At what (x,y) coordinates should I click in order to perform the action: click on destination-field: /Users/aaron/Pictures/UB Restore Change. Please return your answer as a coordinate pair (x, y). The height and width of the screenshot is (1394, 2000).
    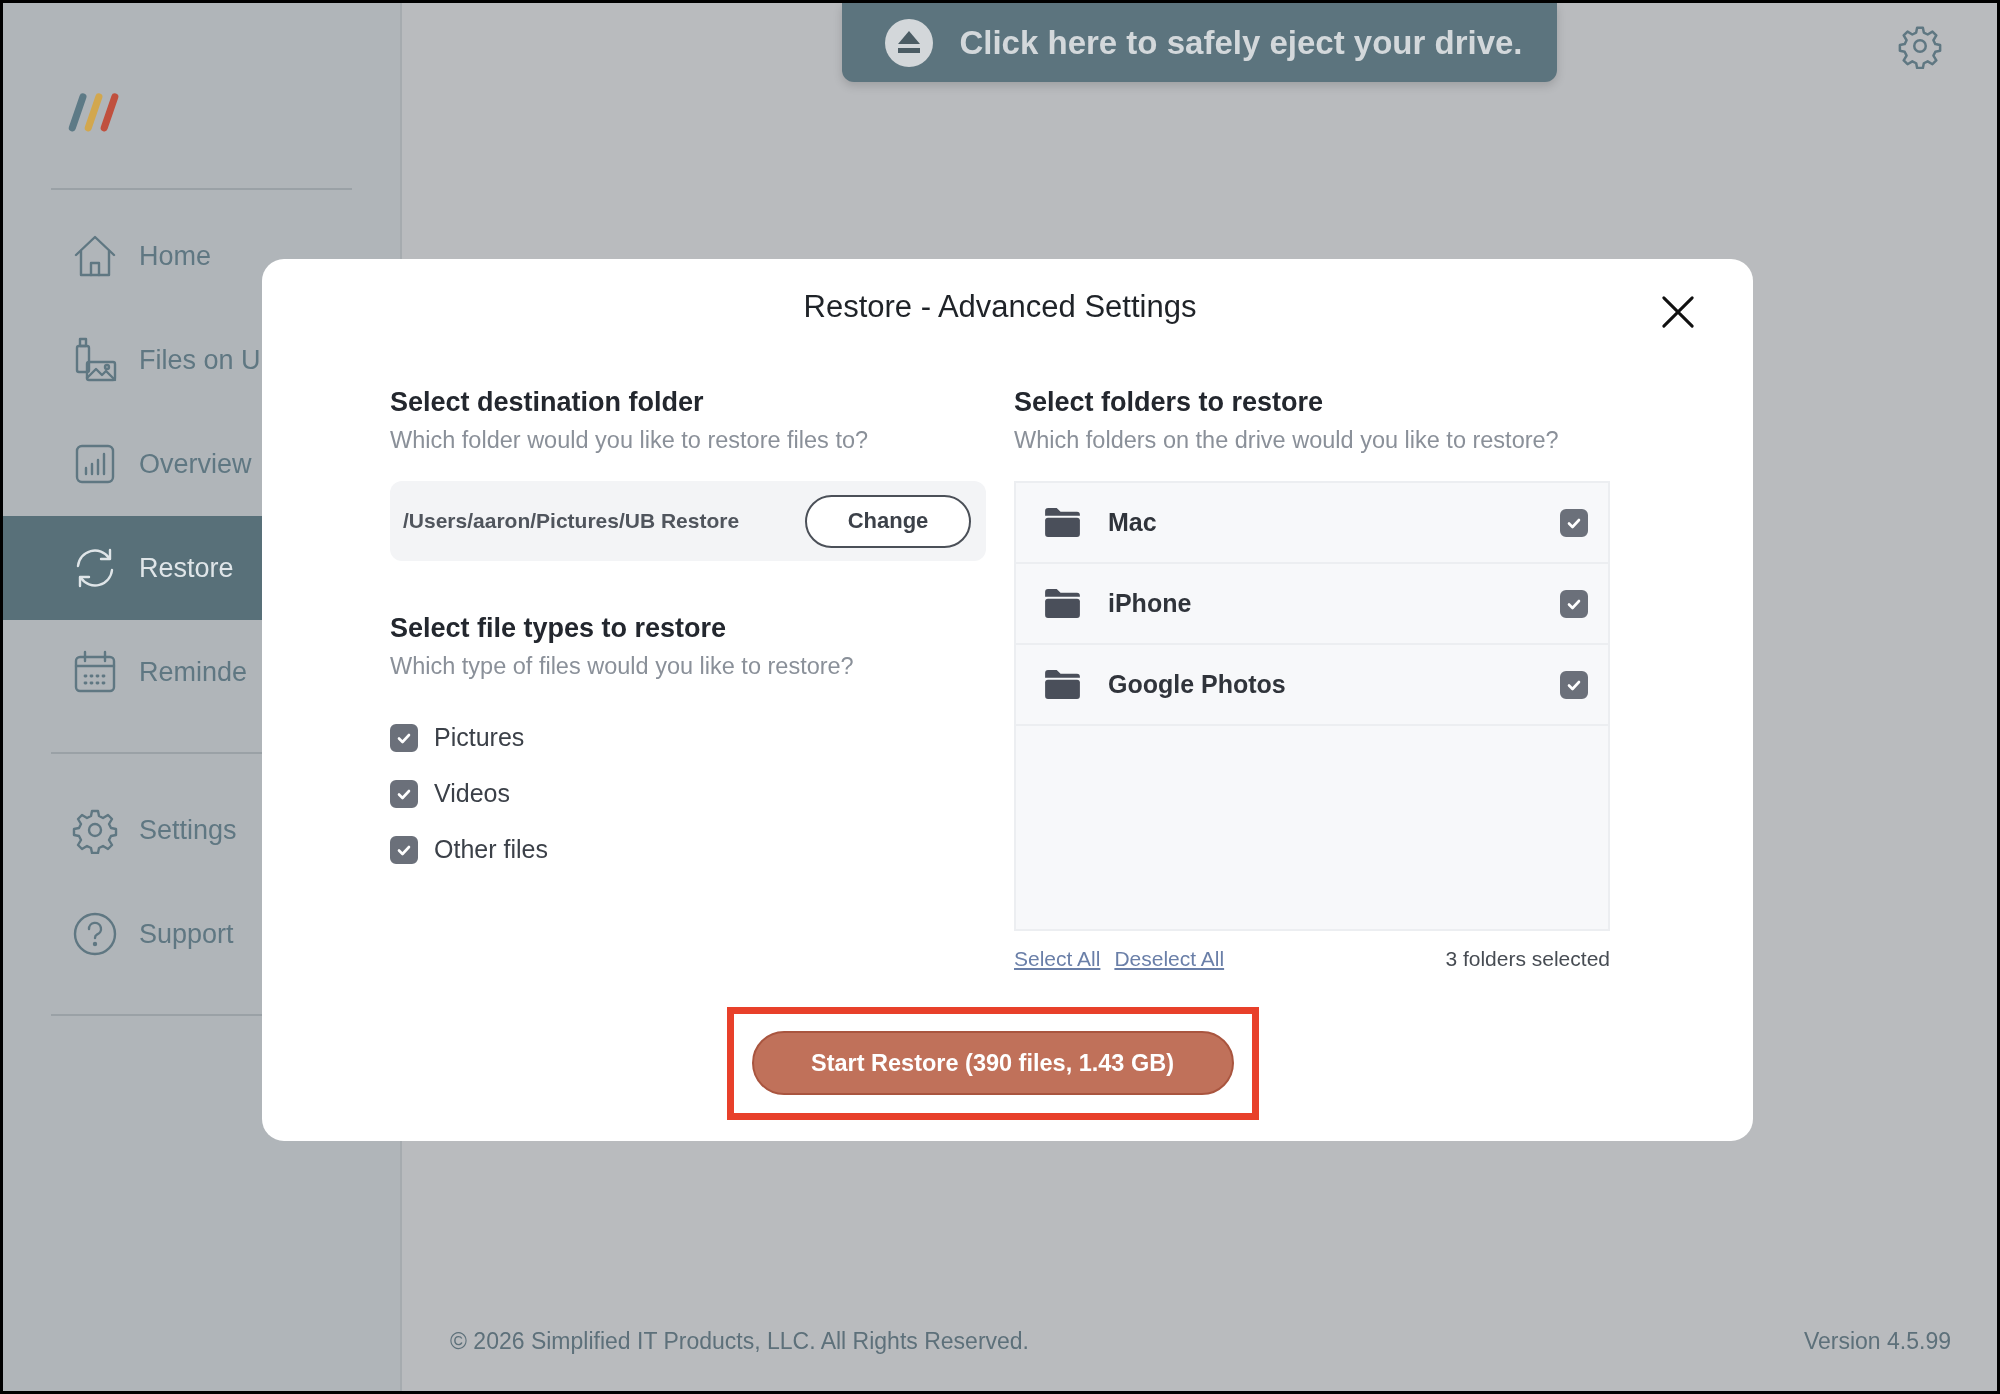
    Looking at the image, I should click on (688, 521).